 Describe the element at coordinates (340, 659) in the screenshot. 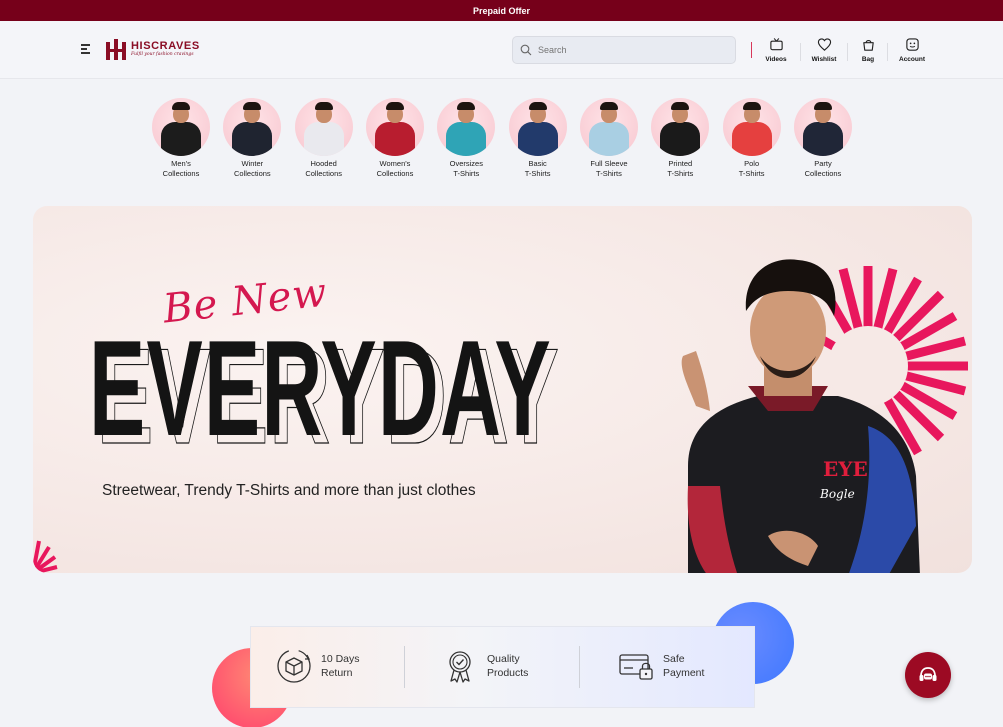

I see `feature-return-line1: 10 Days` at that location.